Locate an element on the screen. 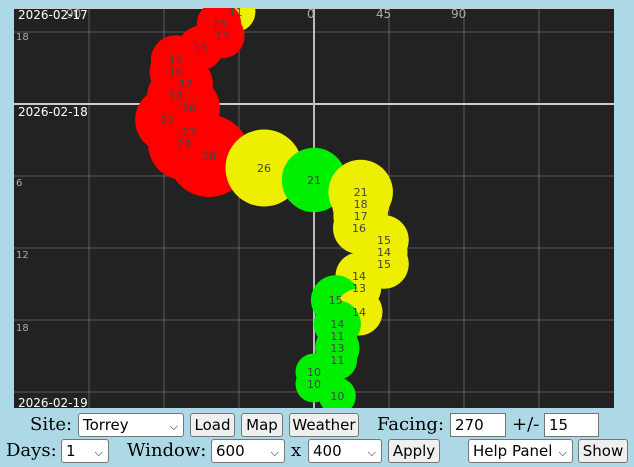  weather-button: Weather is located at coordinates (324, 425).